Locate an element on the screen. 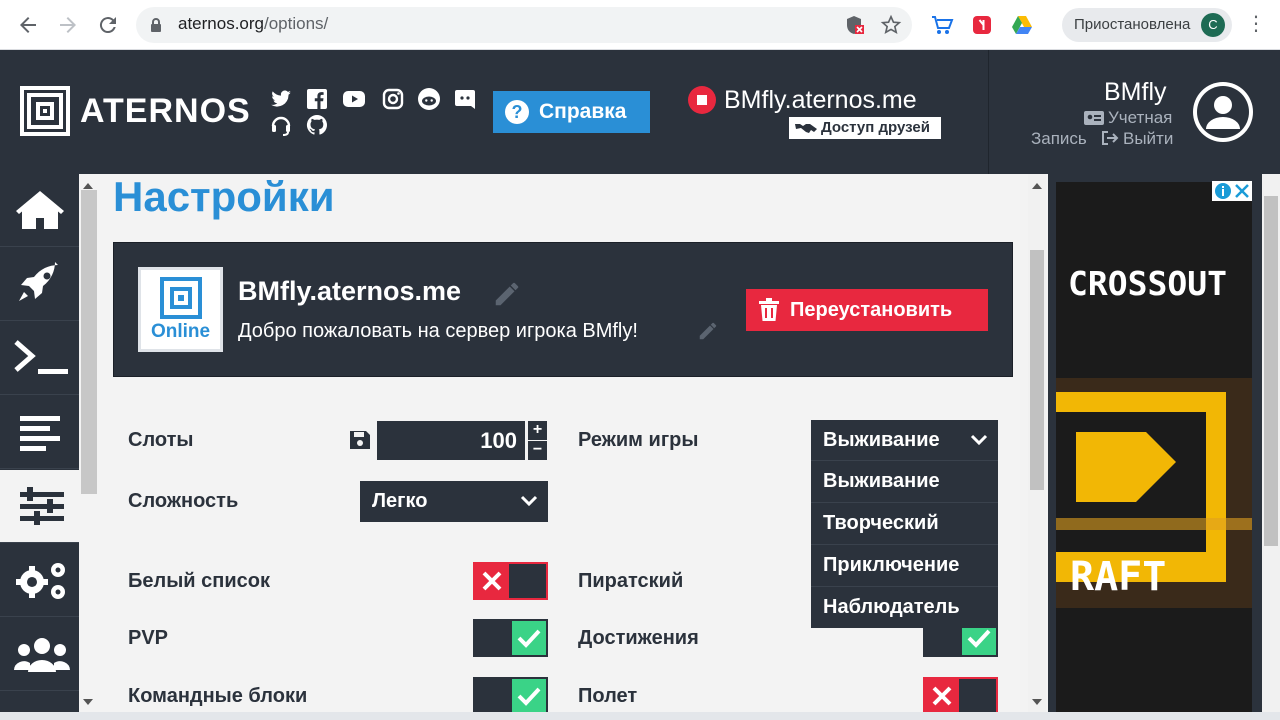 The height and width of the screenshot is (720, 1280). sidebar-item-server is located at coordinates (39, 284).